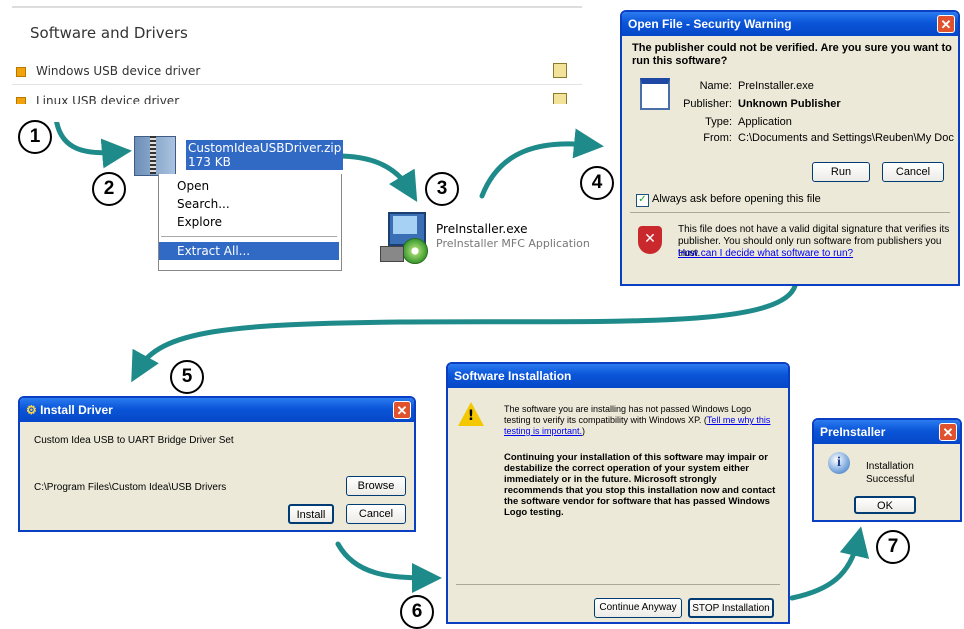 The image size is (964, 629). What do you see at coordinates (297, 7) in the screenshot?
I see `panel-top-rule` at bounding box center [297, 7].